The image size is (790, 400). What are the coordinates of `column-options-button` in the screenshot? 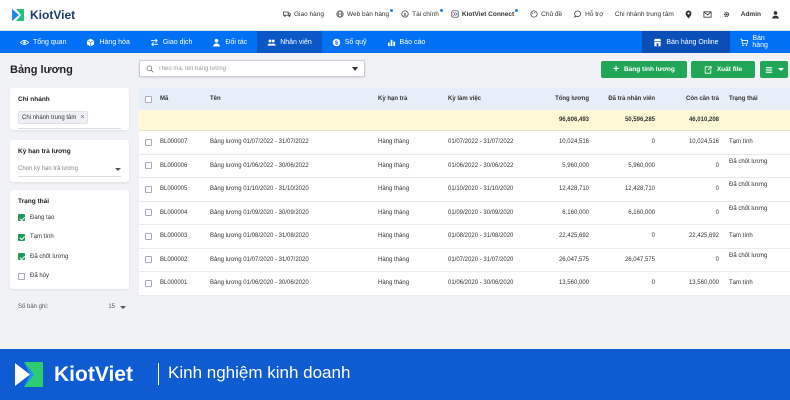 It's located at (774, 69).